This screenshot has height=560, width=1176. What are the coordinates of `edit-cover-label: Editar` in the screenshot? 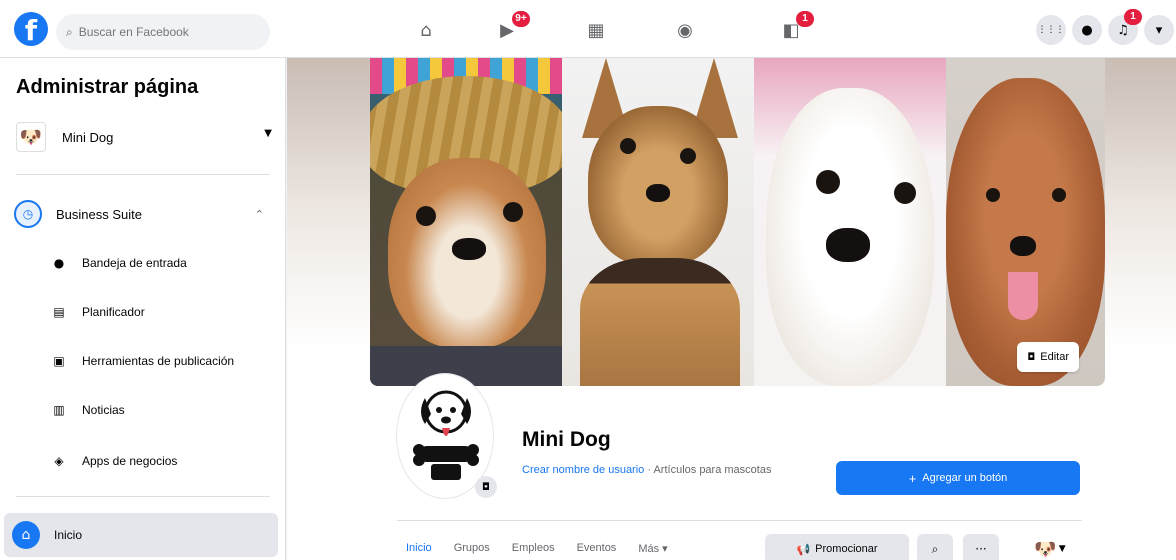 It's located at (1054, 357).